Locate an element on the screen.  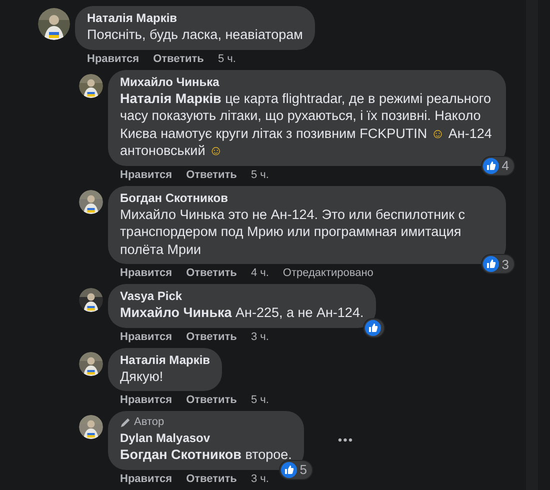
reaction-count: 3 is located at coordinates (498, 264).